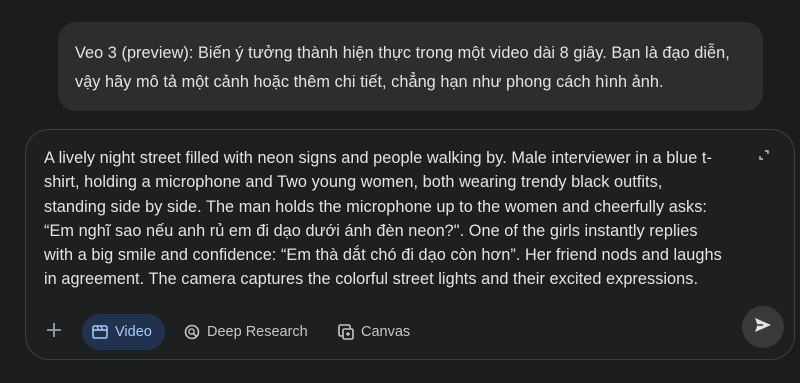 The image size is (800, 383). I want to click on tool-chip-label: Canvas, so click(386, 332).